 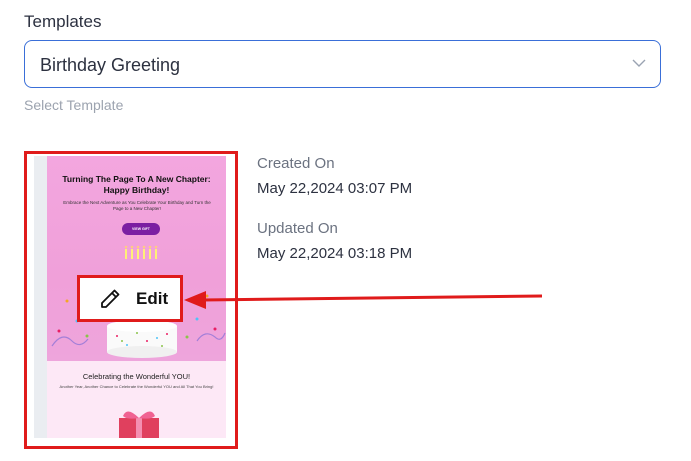 I want to click on annotation-arrow, so click(x=363, y=300).